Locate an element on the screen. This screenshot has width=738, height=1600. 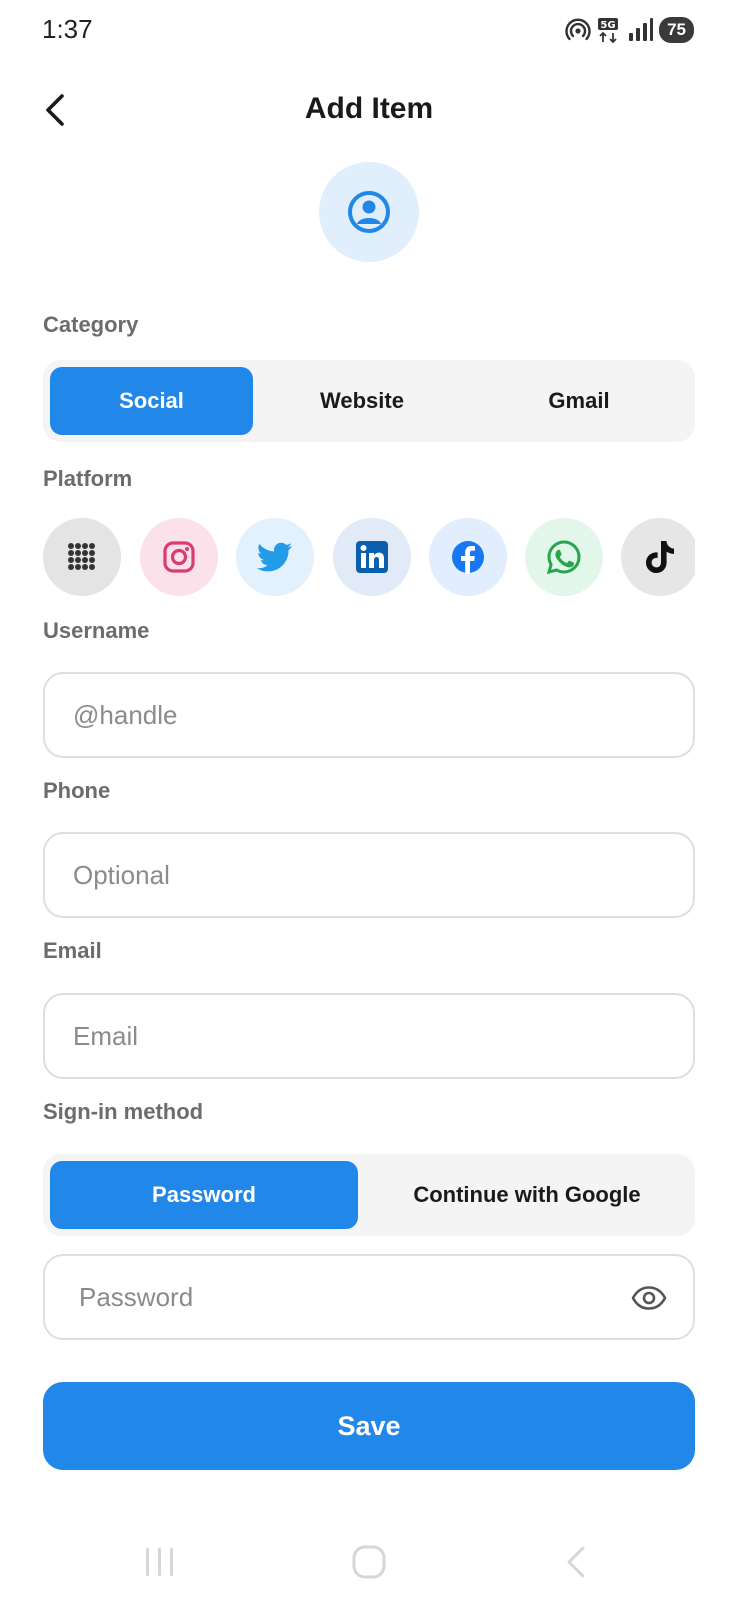
platform-whatsapp-button is located at coordinates (564, 557).